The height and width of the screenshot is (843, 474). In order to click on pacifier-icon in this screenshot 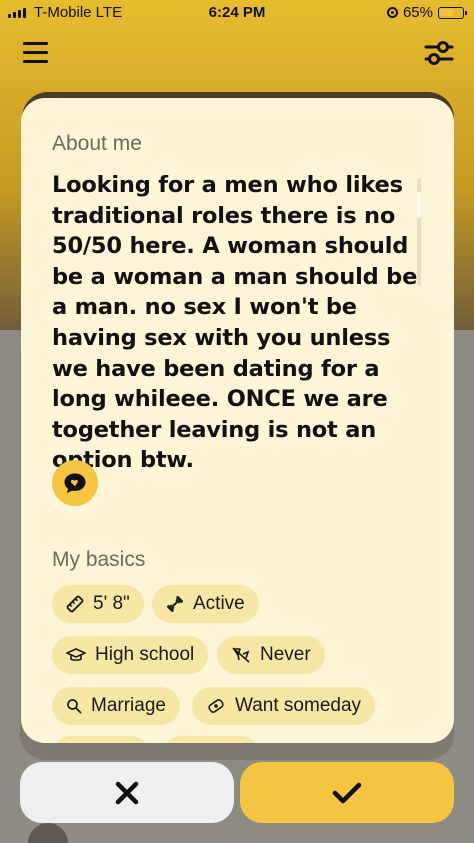, I will do `click(216, 706)`.